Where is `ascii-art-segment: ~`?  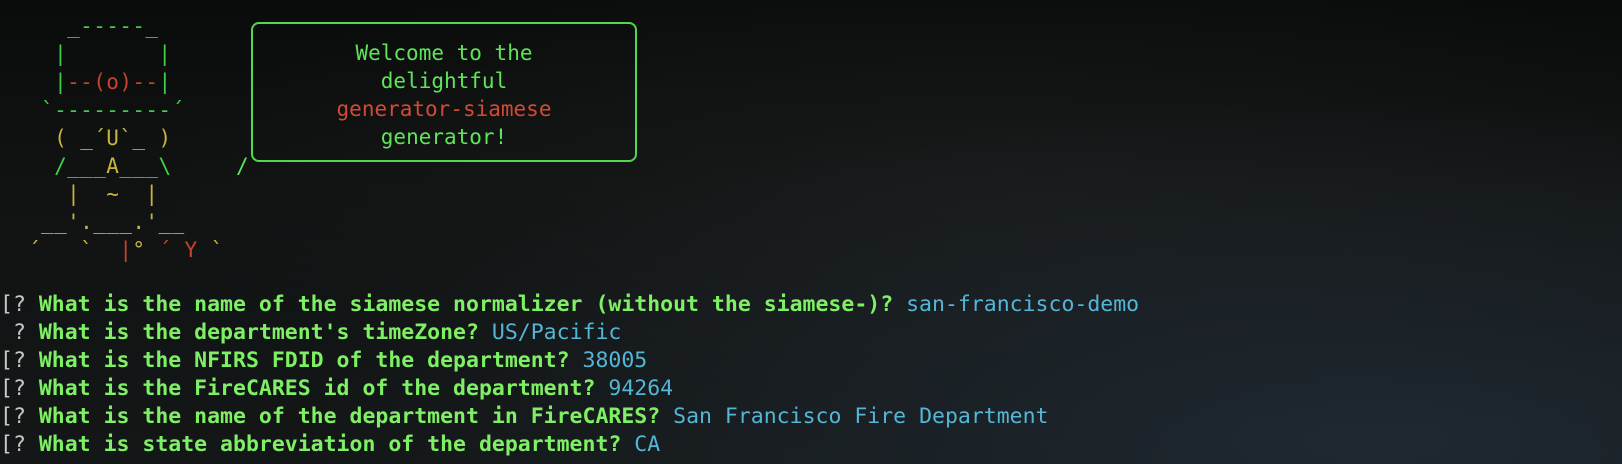 ascii-art-segment: ~ is located at coordinates (113, 194).